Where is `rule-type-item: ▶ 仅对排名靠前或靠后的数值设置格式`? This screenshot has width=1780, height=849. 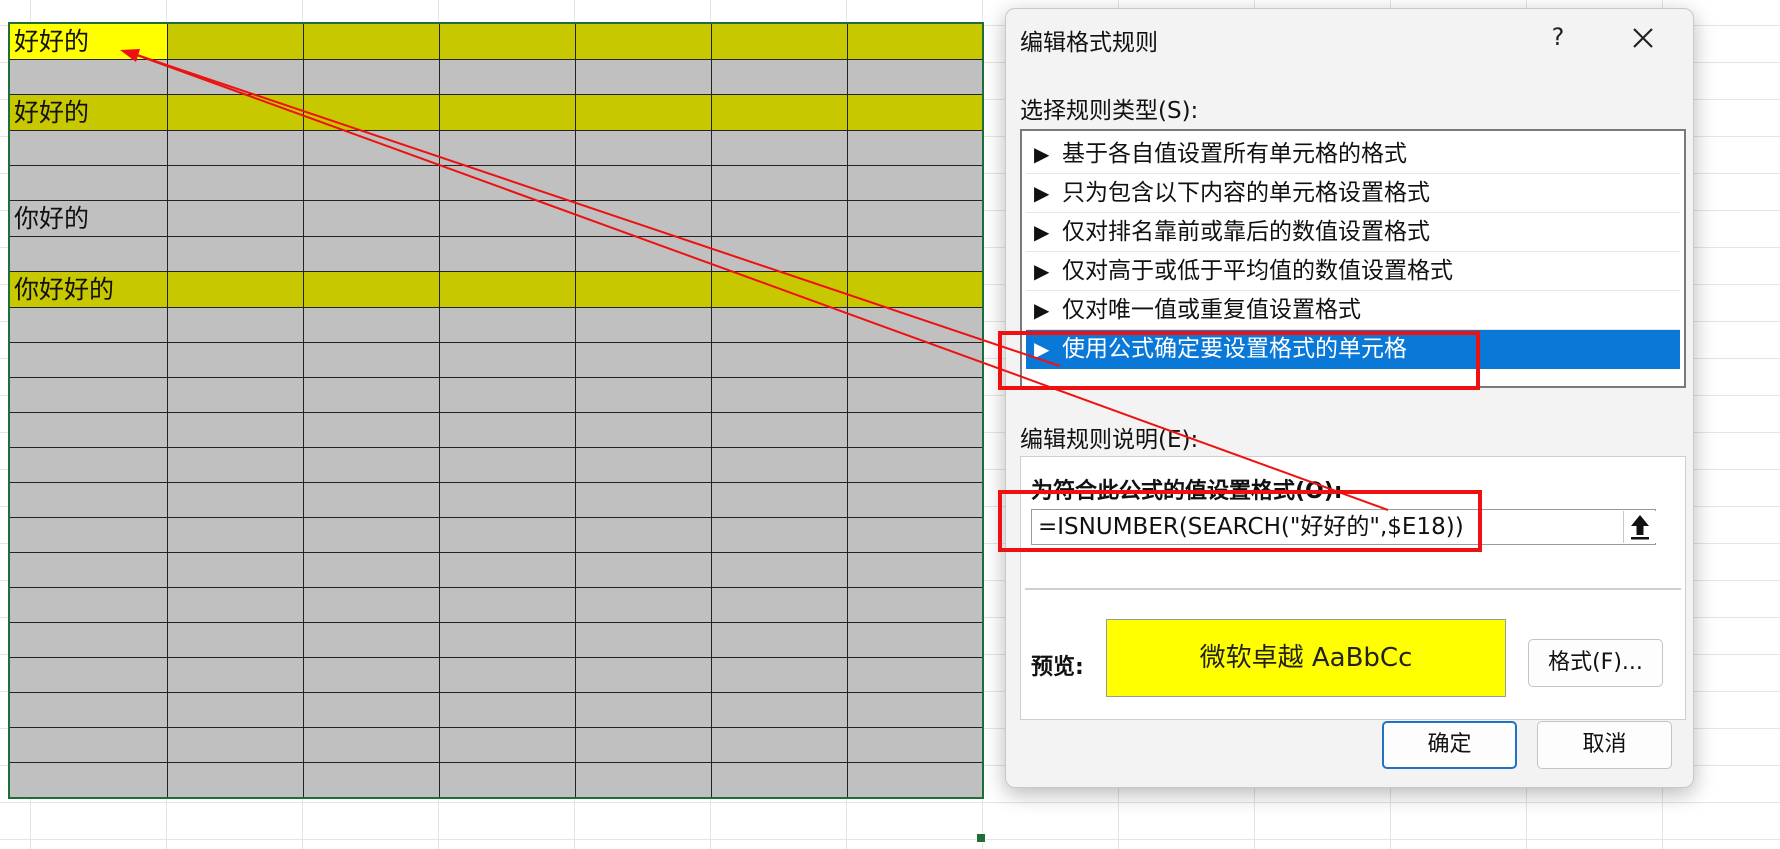
rule-type-item: ▶ 仅对排名靠前或靠后的数值设置格式 is located at coordinates (1353, 232).